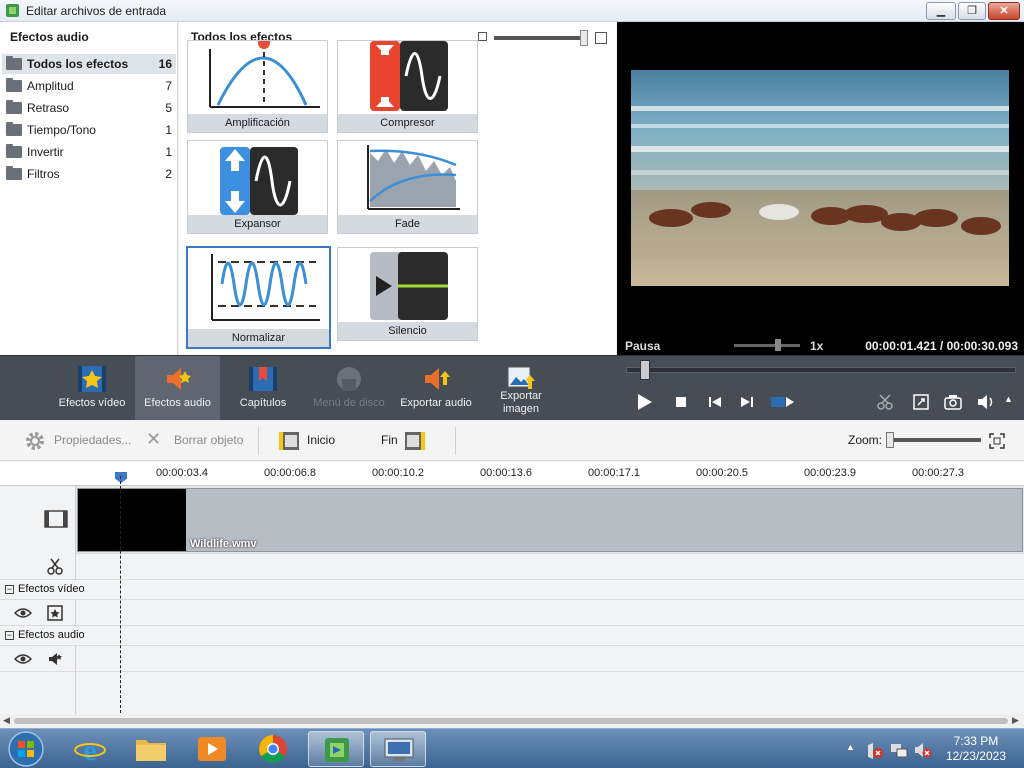 Image resolution: width=1024 pixels, height=768 pixels. Describe the element at coordinates (1004, 11) in the screenshot. I see `close-button: ✕` at that location.